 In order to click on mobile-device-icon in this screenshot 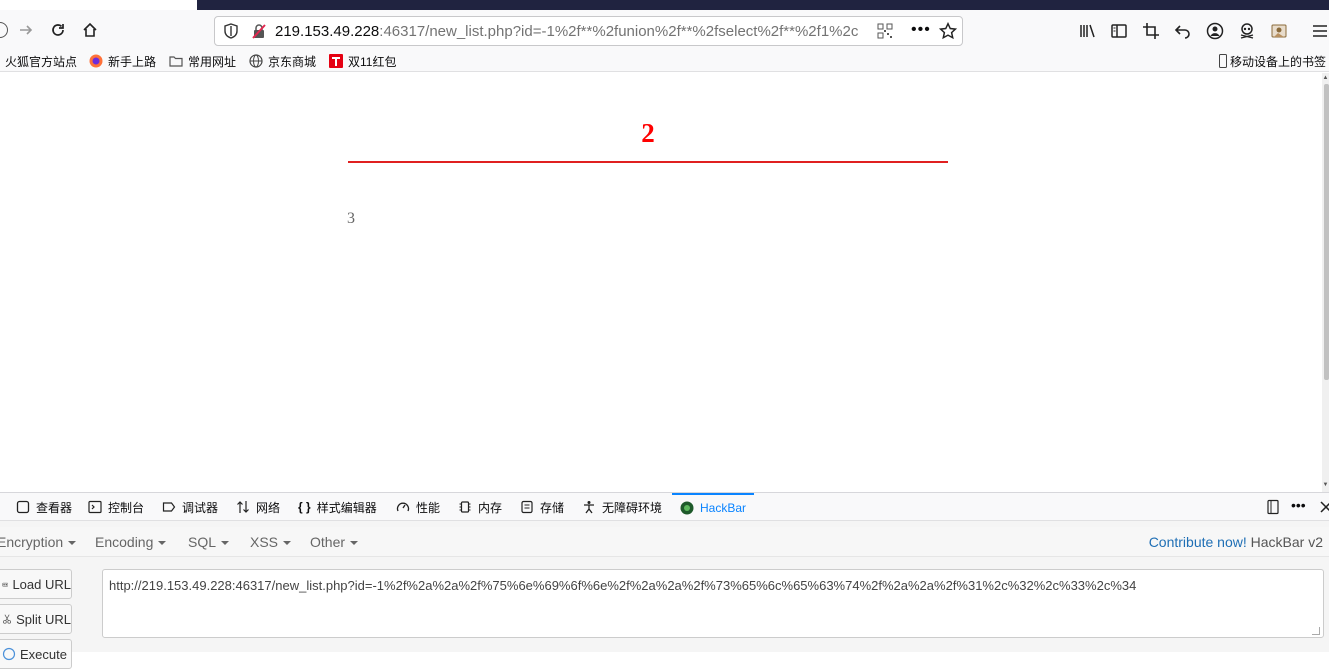, I will do `click(1223, 61)`.